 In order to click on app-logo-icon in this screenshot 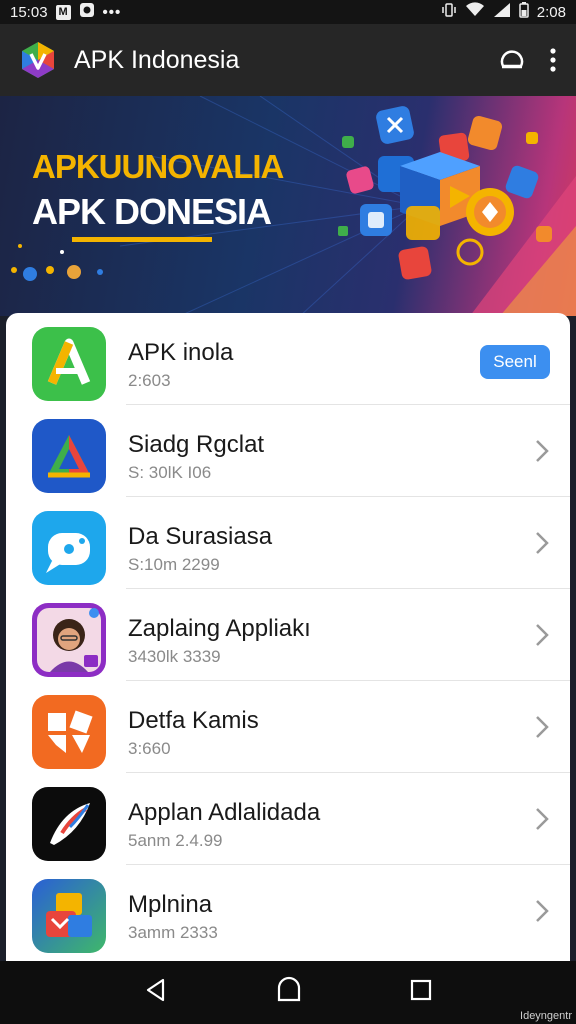, I will do `click(38, 60)`.